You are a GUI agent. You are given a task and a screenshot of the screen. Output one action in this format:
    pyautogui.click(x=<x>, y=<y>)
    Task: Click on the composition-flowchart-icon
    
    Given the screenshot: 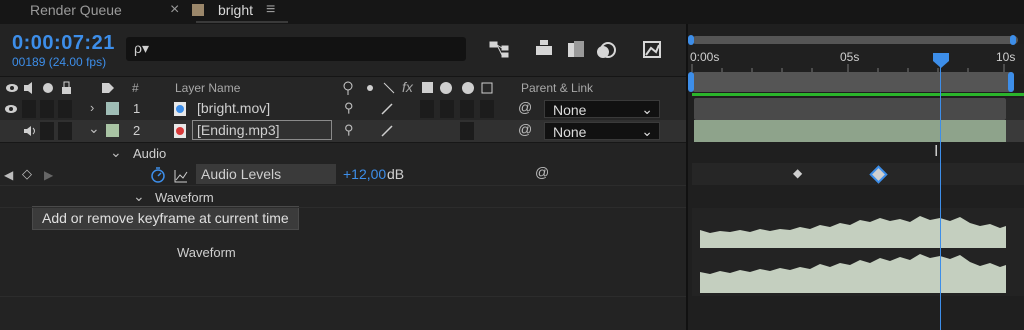 What is the action you would take?
    pyautogui.click(x=499, y=49)
    